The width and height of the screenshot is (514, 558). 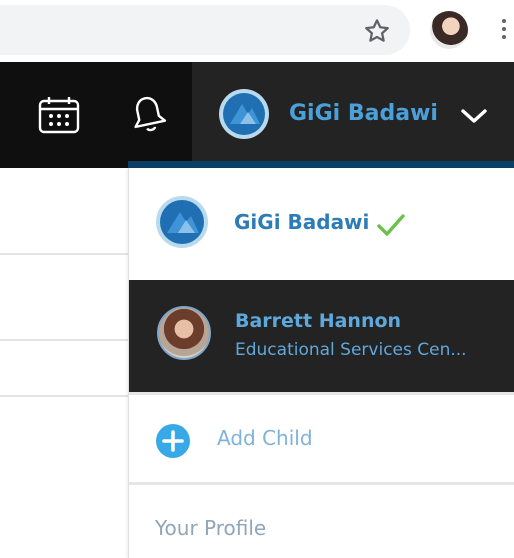 I want to click on add-child-label: Add Child, so click(x=265, y=438).